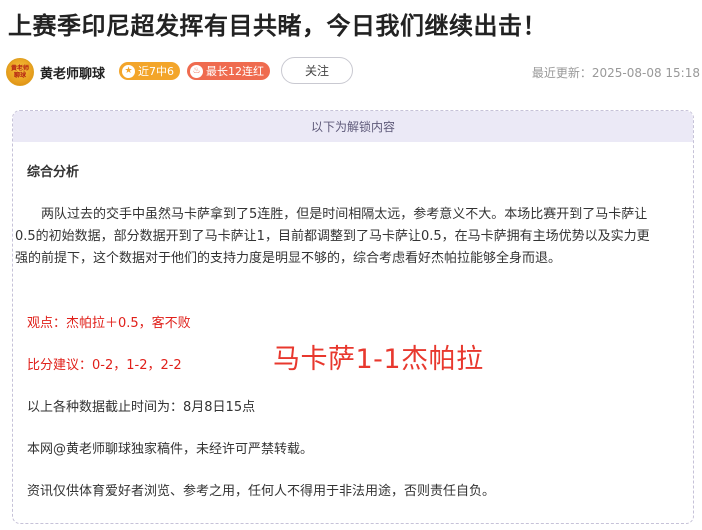 Image resolution: width=702 pixels, height=530 pixels. What do you see at coordinates (277, 26) in the screenshot?
I see `article-title: 上赛季印尼超发挥有目共睹，今日我们继续出击！` at bounding box center [277, 26].